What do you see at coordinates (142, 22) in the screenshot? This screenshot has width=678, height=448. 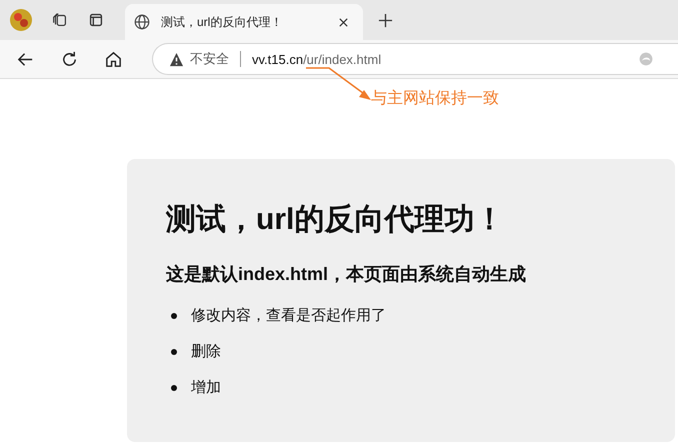 I see `globe-icon` at bounding box center [142, 22].